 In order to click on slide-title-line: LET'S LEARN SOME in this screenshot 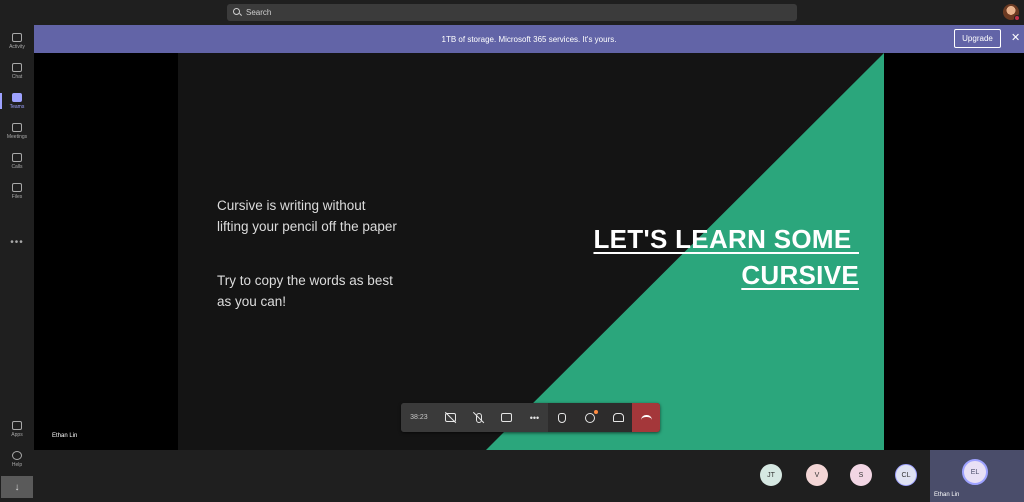, I will do `click(726, 239)`.